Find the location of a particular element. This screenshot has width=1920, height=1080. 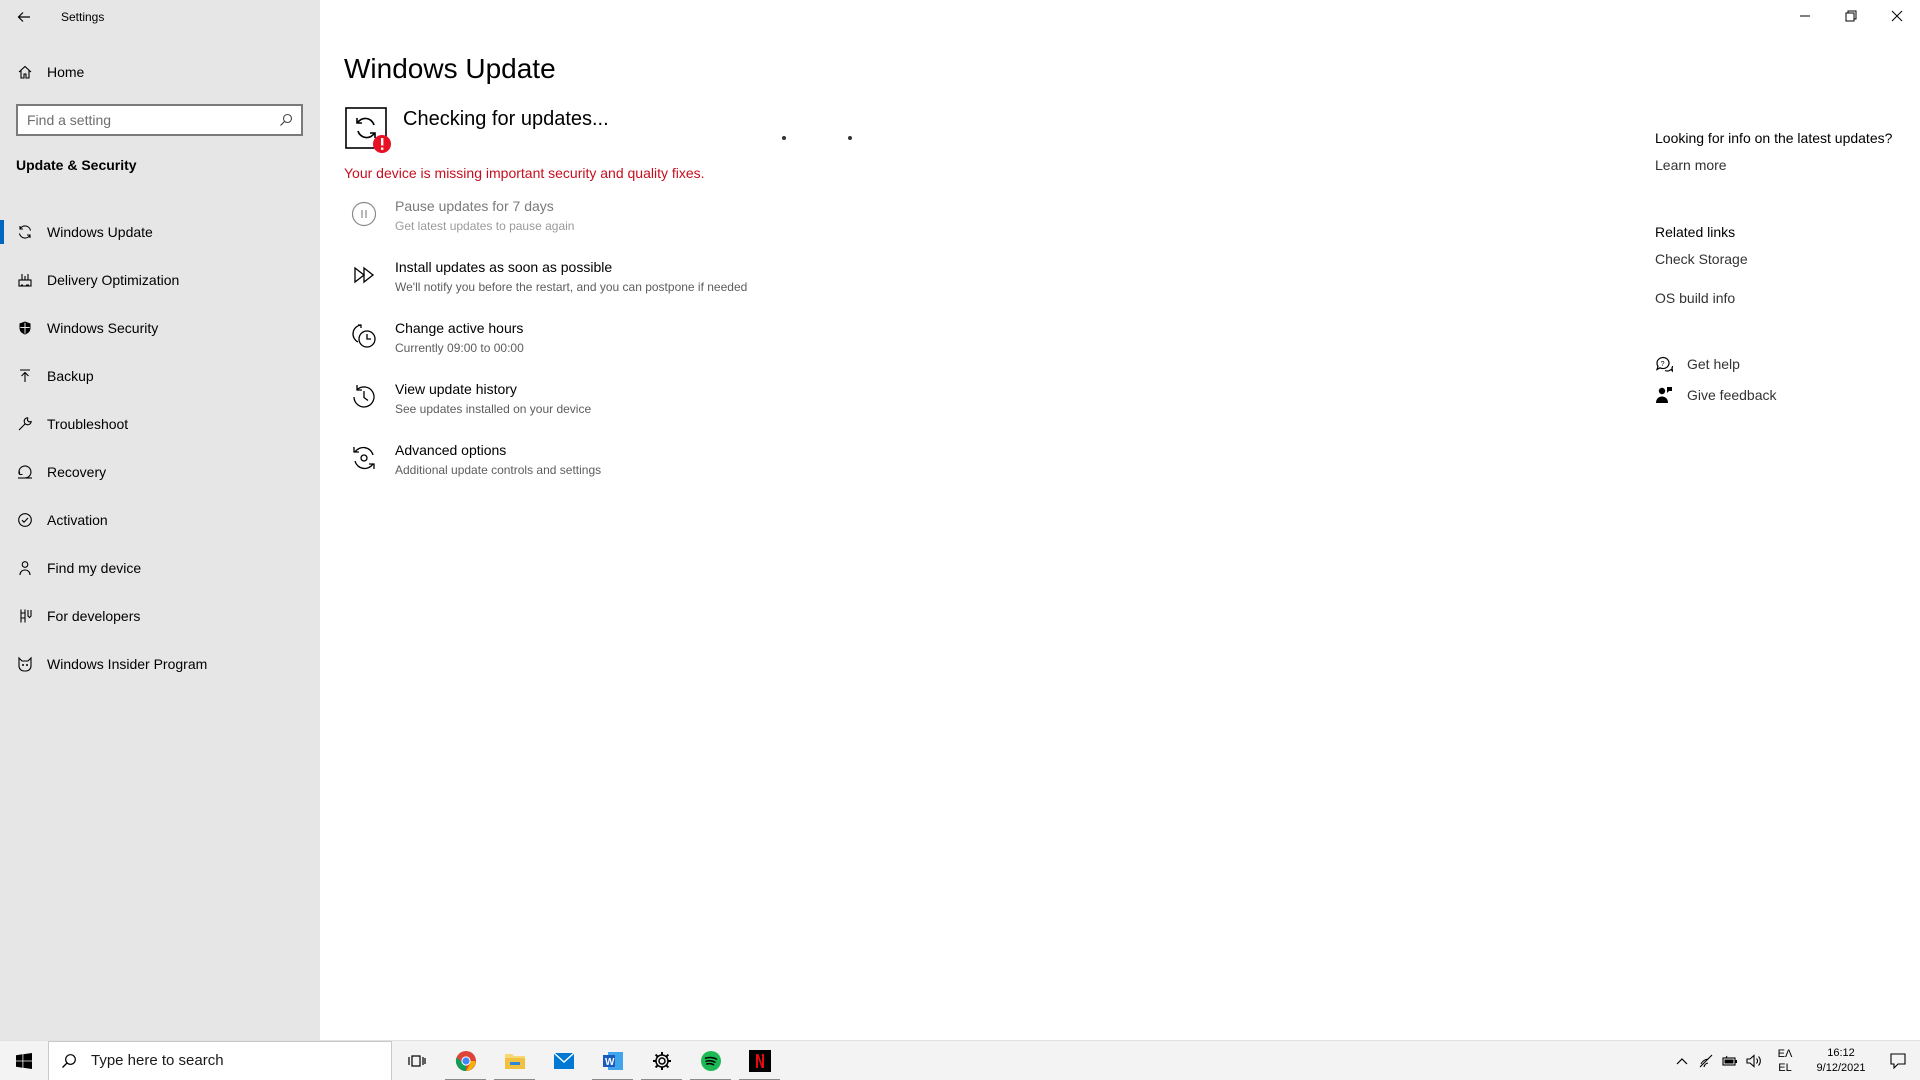

person-pin-icon is located at coordinates (25, 568).